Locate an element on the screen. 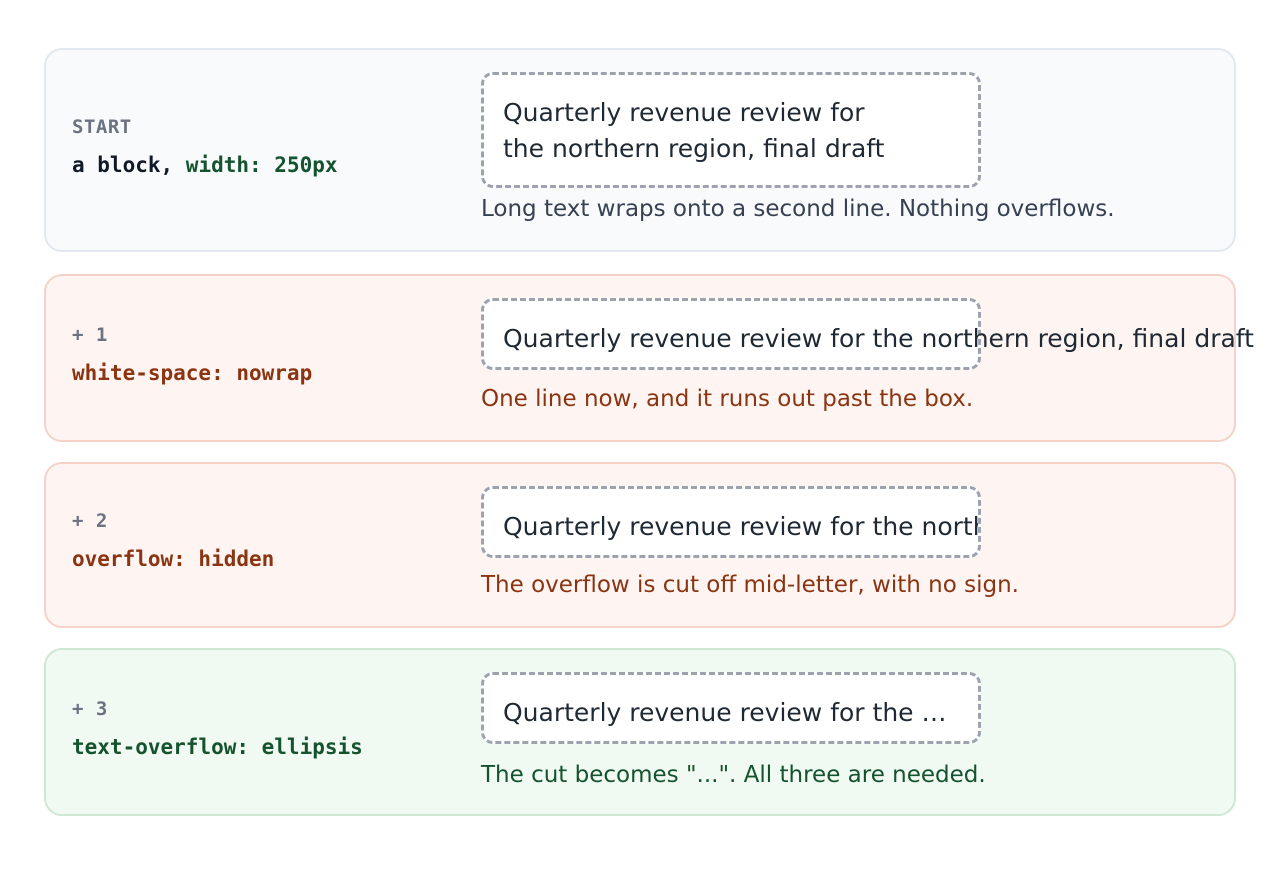  css-rule: overflow: hidden is located at coordinates (173, 559).